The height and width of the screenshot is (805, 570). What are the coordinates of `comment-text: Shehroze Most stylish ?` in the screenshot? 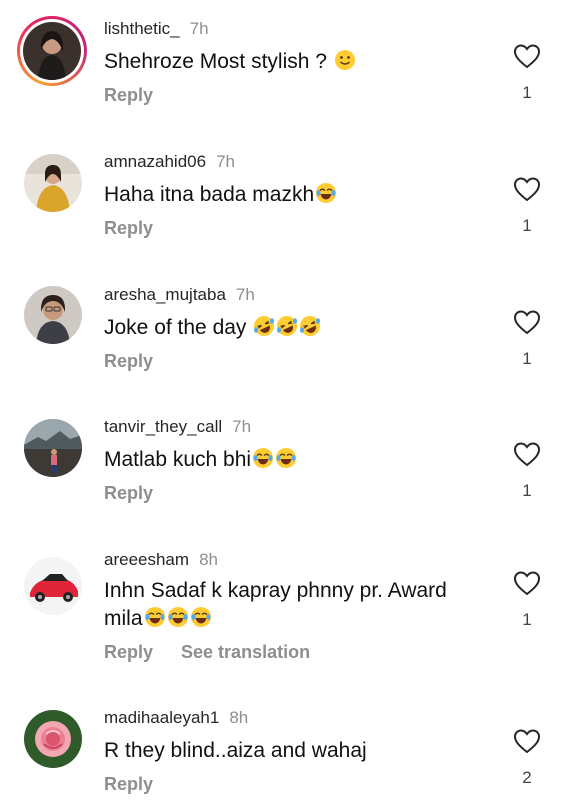 It's located at (299, 62).